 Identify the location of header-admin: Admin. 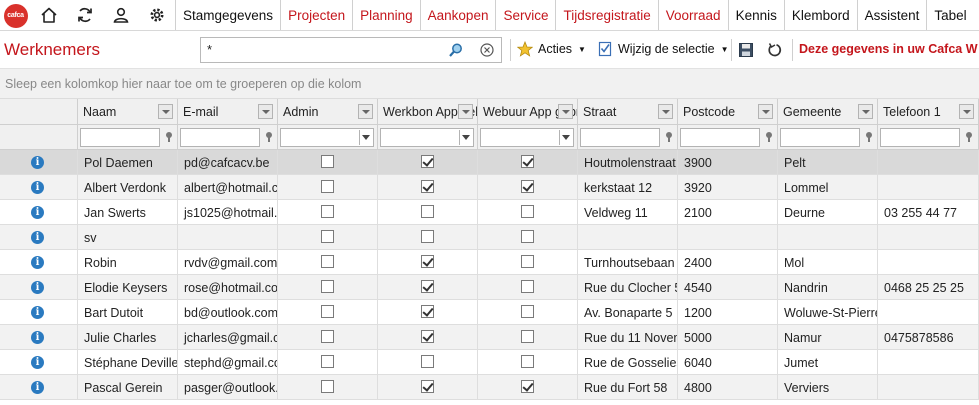
(328, 112).